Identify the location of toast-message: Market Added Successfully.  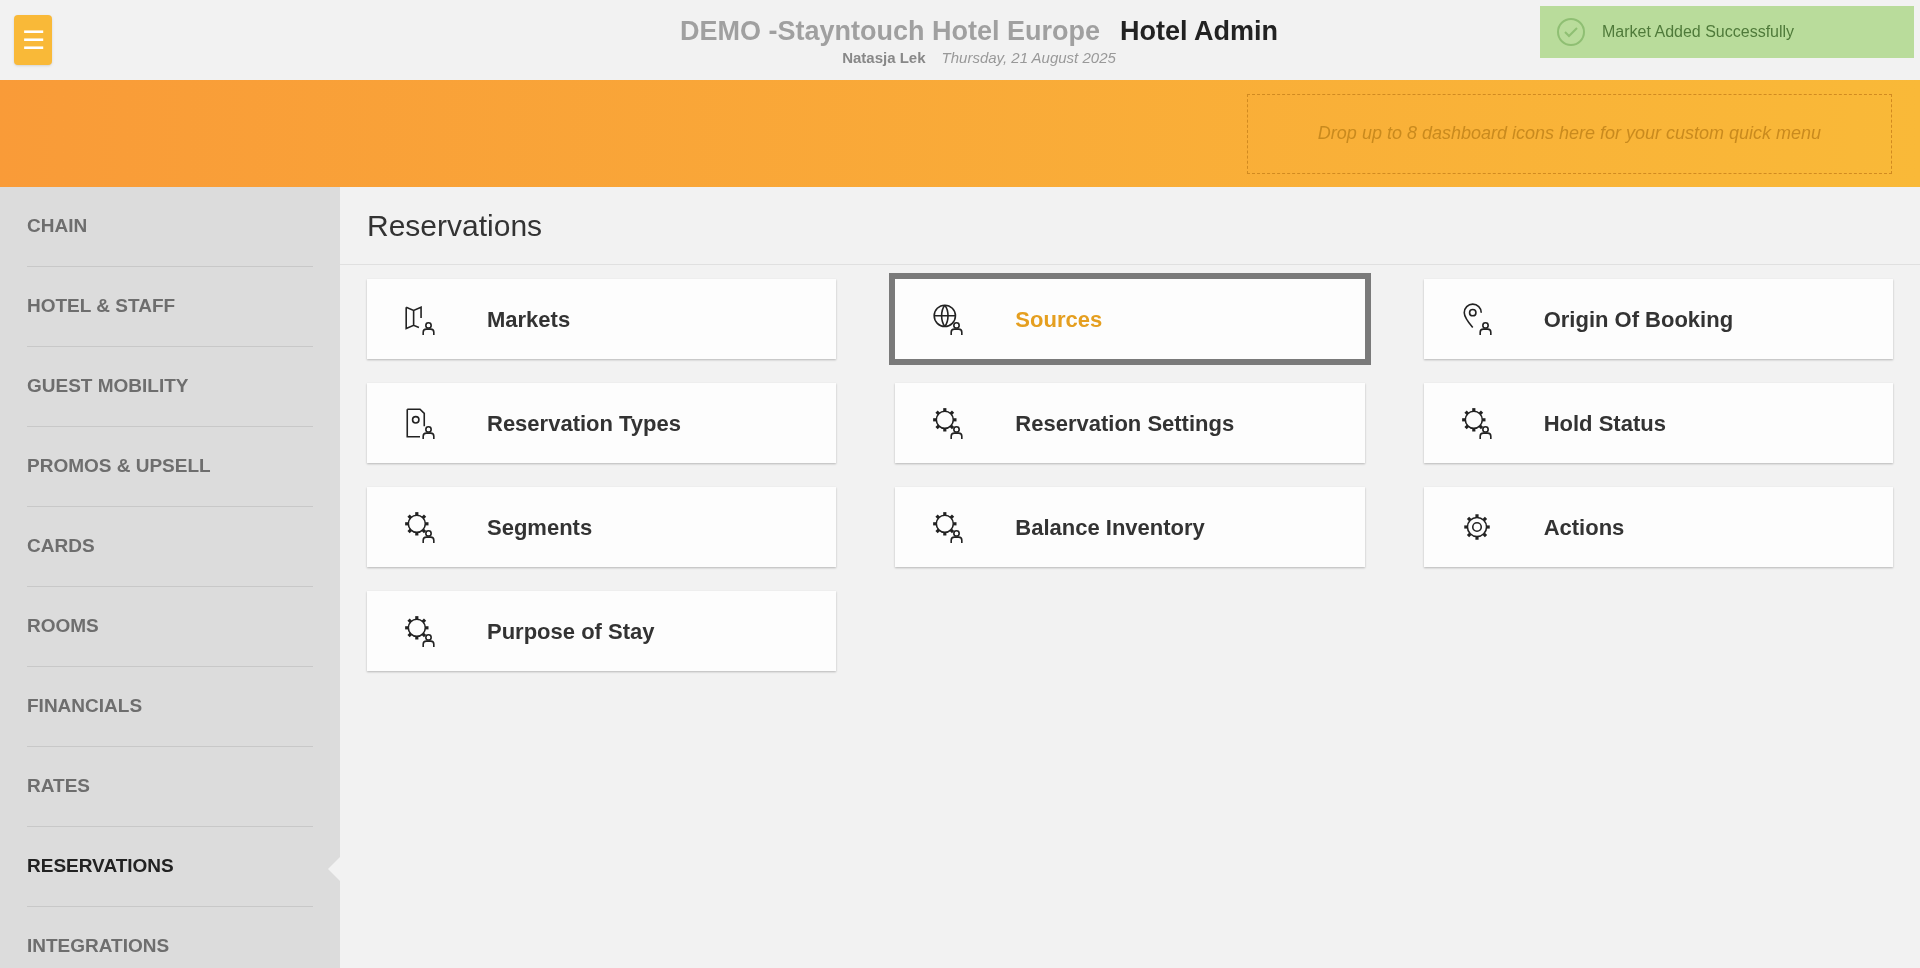
(1698, 32).